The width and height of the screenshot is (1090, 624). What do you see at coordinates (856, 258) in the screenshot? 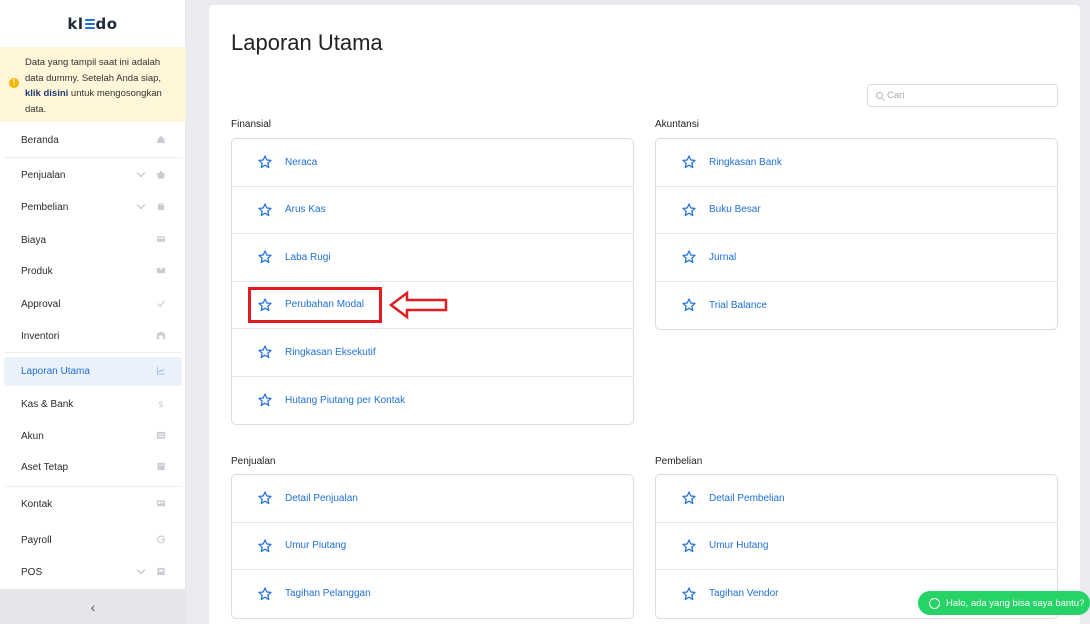
I see `report-link-jurnal: Jurnal` at bounding box center [856, 258].